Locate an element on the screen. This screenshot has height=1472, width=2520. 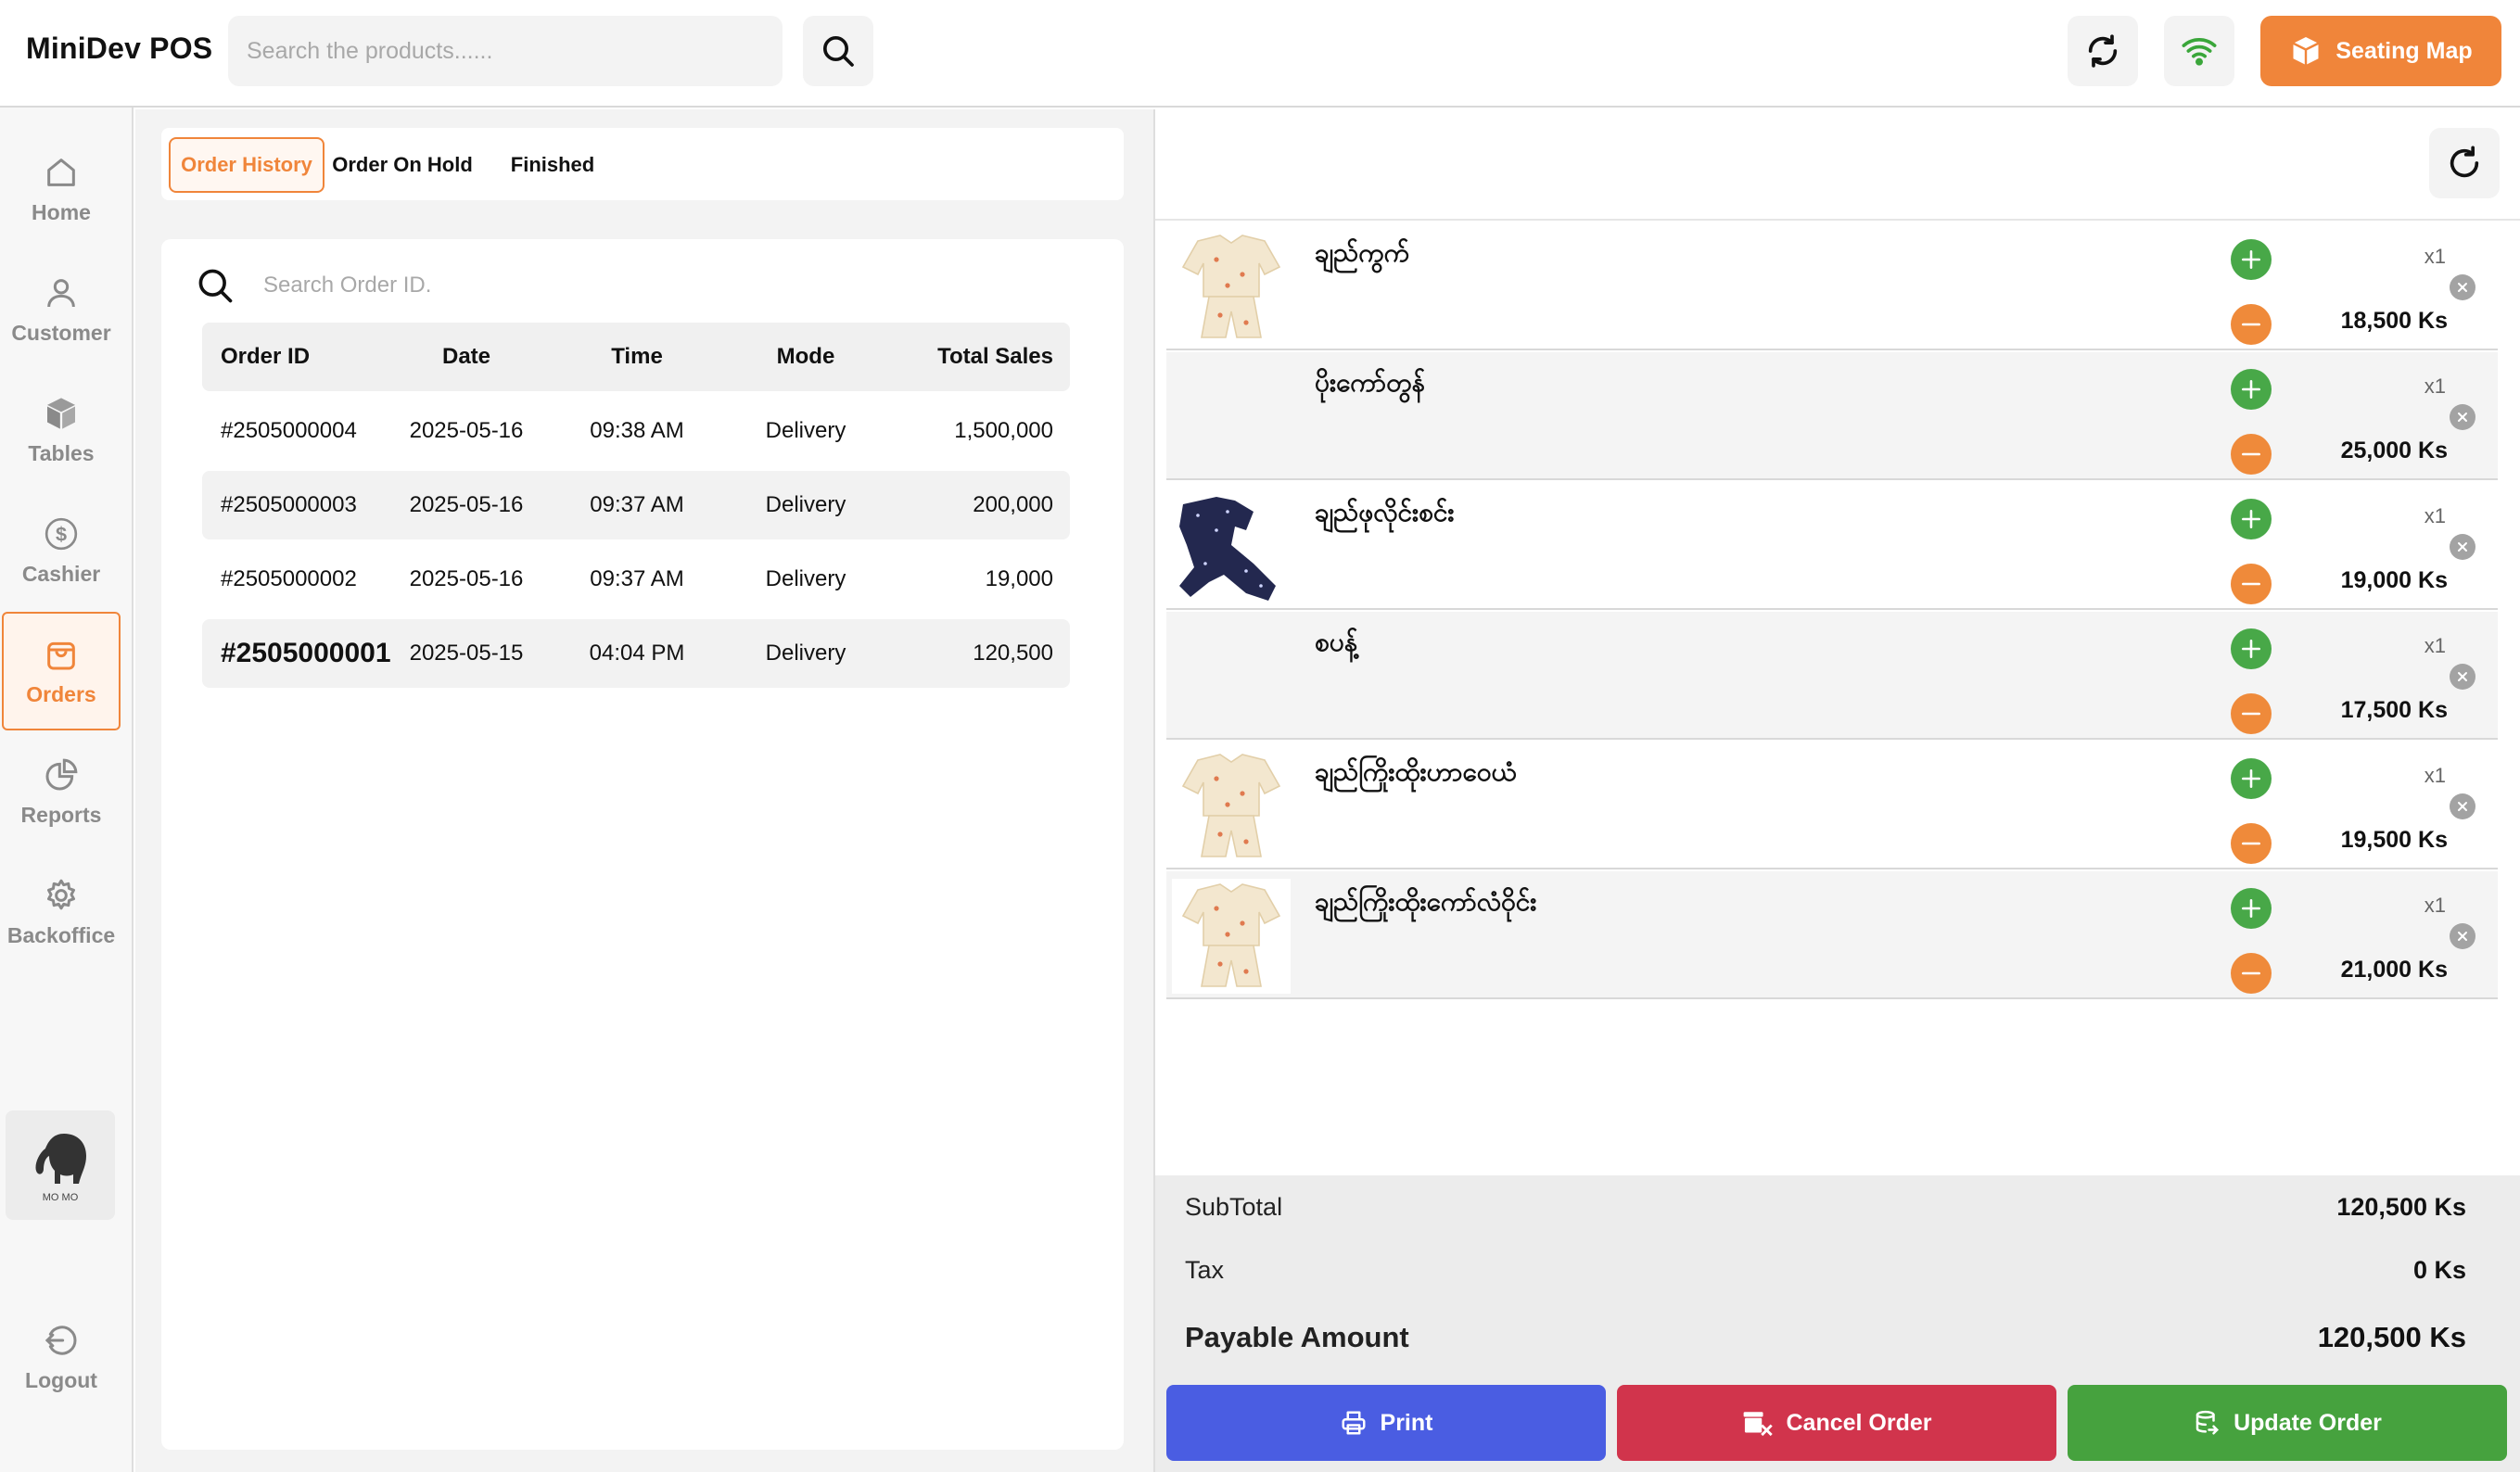
tax-label: Tax is located at coordinates (1205, 1269).